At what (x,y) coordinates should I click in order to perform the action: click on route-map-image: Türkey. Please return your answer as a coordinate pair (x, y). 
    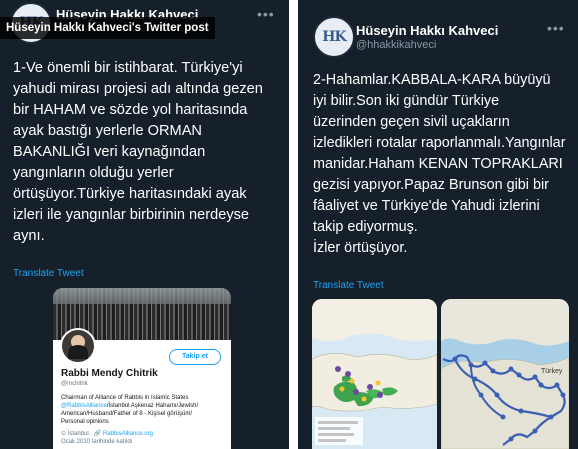
    Looking at the image, I should click on (505, 374).